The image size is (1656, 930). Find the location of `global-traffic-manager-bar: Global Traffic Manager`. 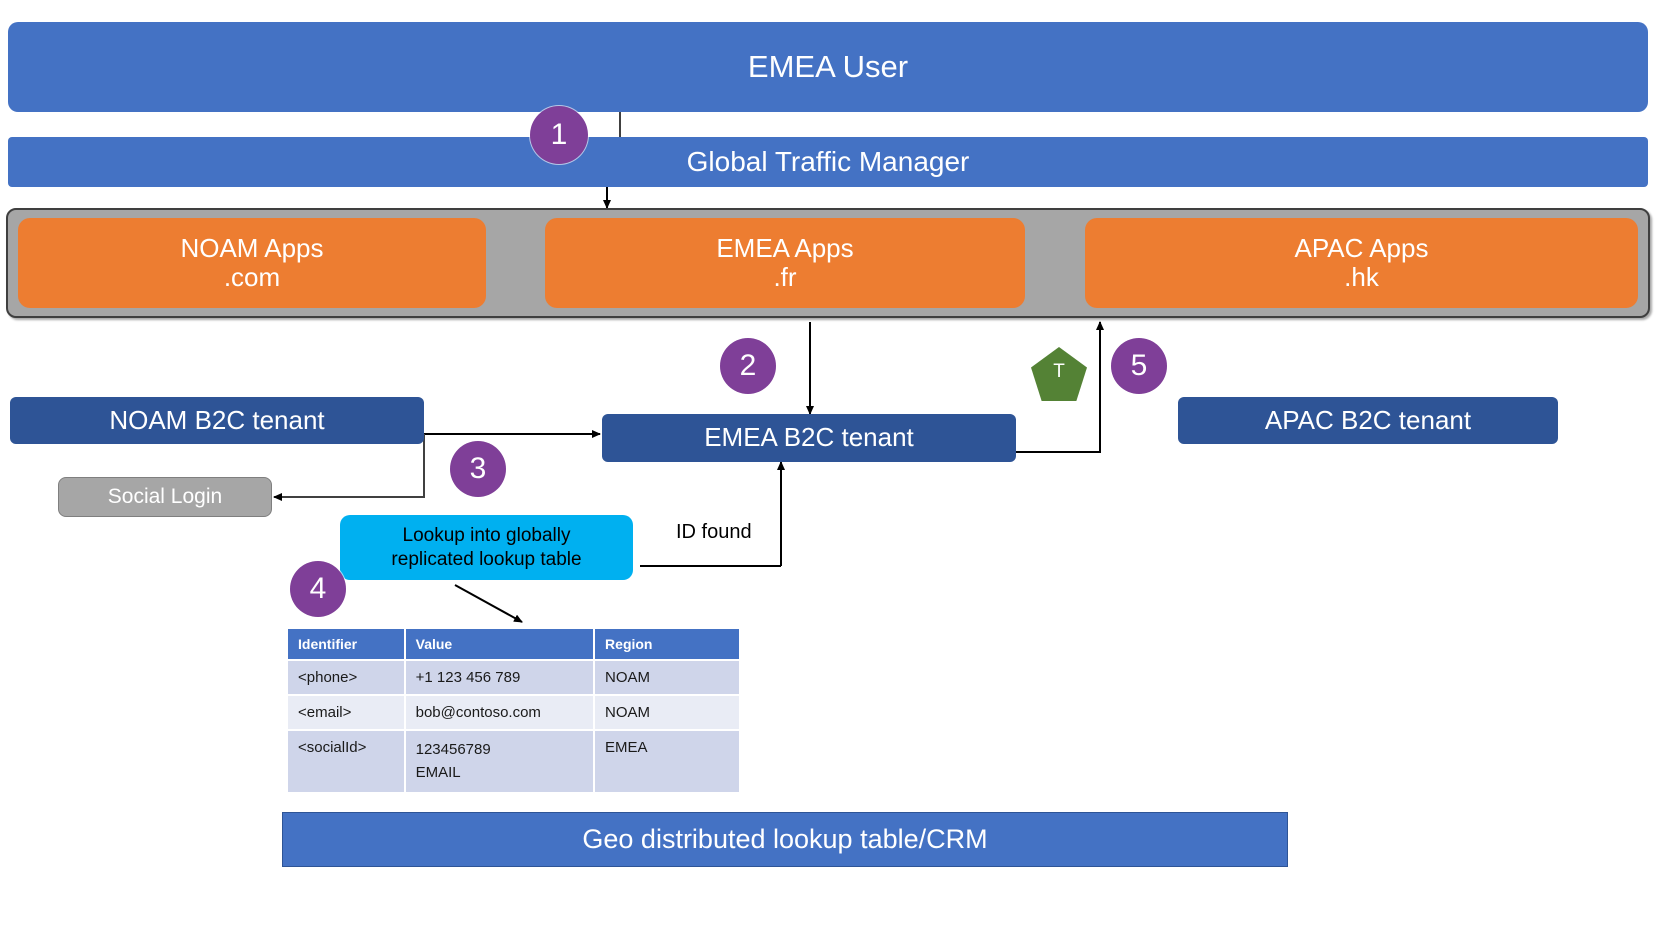

global-traffic-manager-bar: Global Traffic Manager is located at coordinates (828, 162).